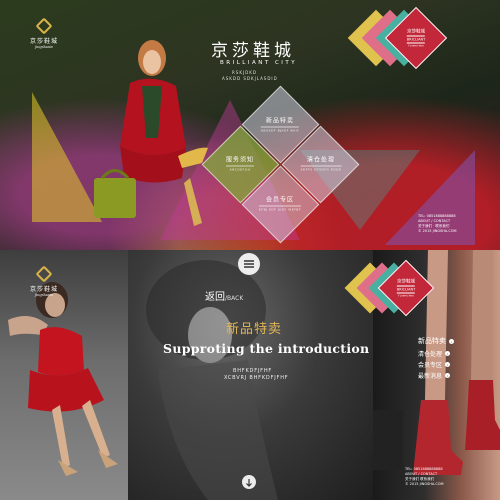 This screenshot has height=500, width=500. What do you see at coordinates (280, 129) in the screenshot?
I see `menu-item-sublabel: ABUKDF BJKDF BAIF` at bounding box center [280, 129].